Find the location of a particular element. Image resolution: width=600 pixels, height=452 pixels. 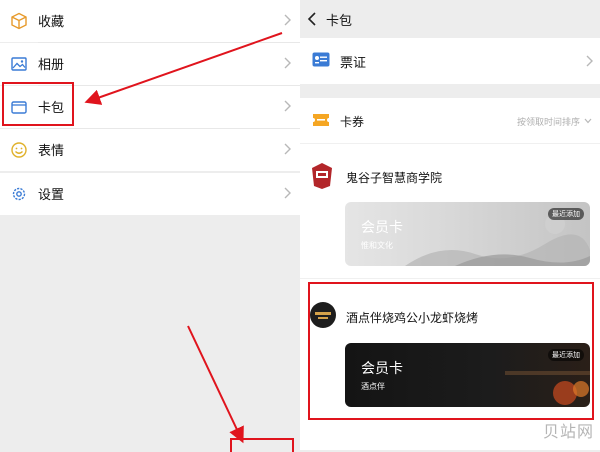

coupon-icon is located at coordinates (321, 120).